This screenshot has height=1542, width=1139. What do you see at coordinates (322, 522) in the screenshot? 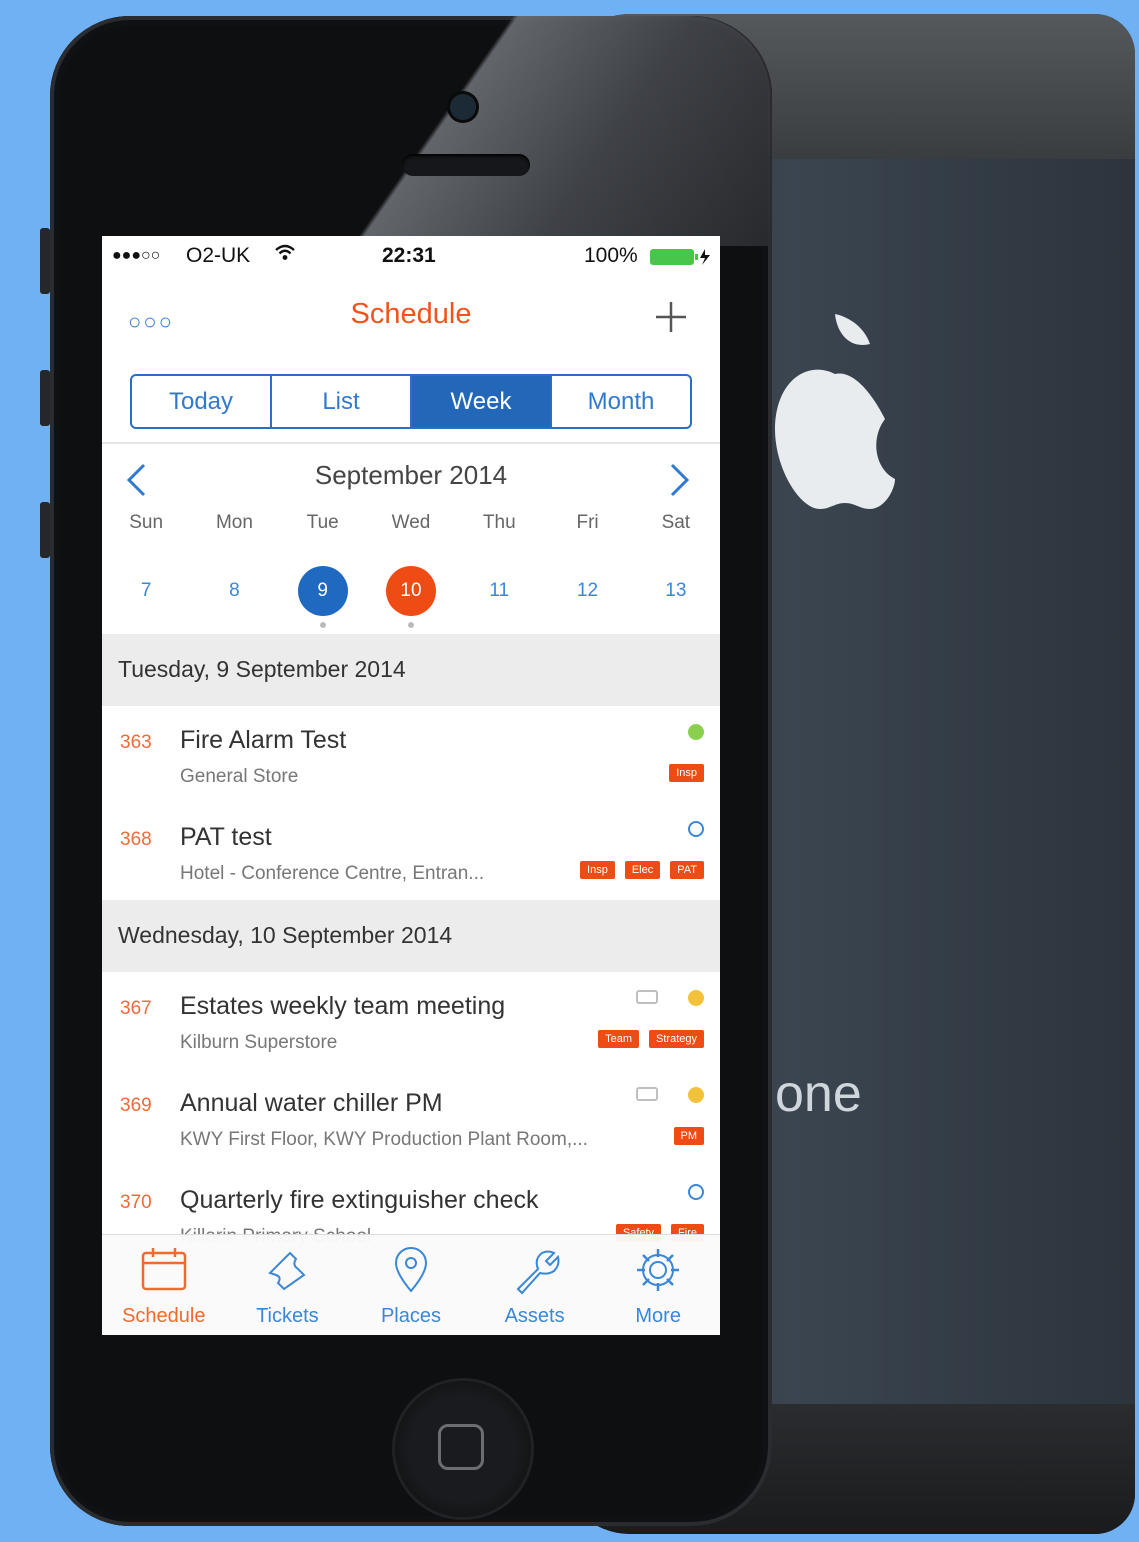
I see `weekday-label: Tue` at bounding box center [322, 522].